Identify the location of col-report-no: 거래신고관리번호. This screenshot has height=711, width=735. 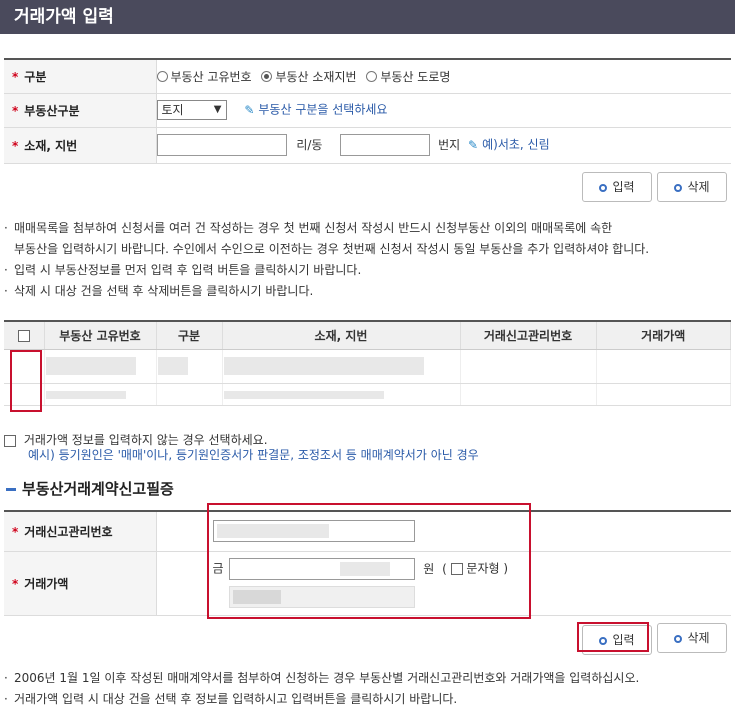
(528, 335).